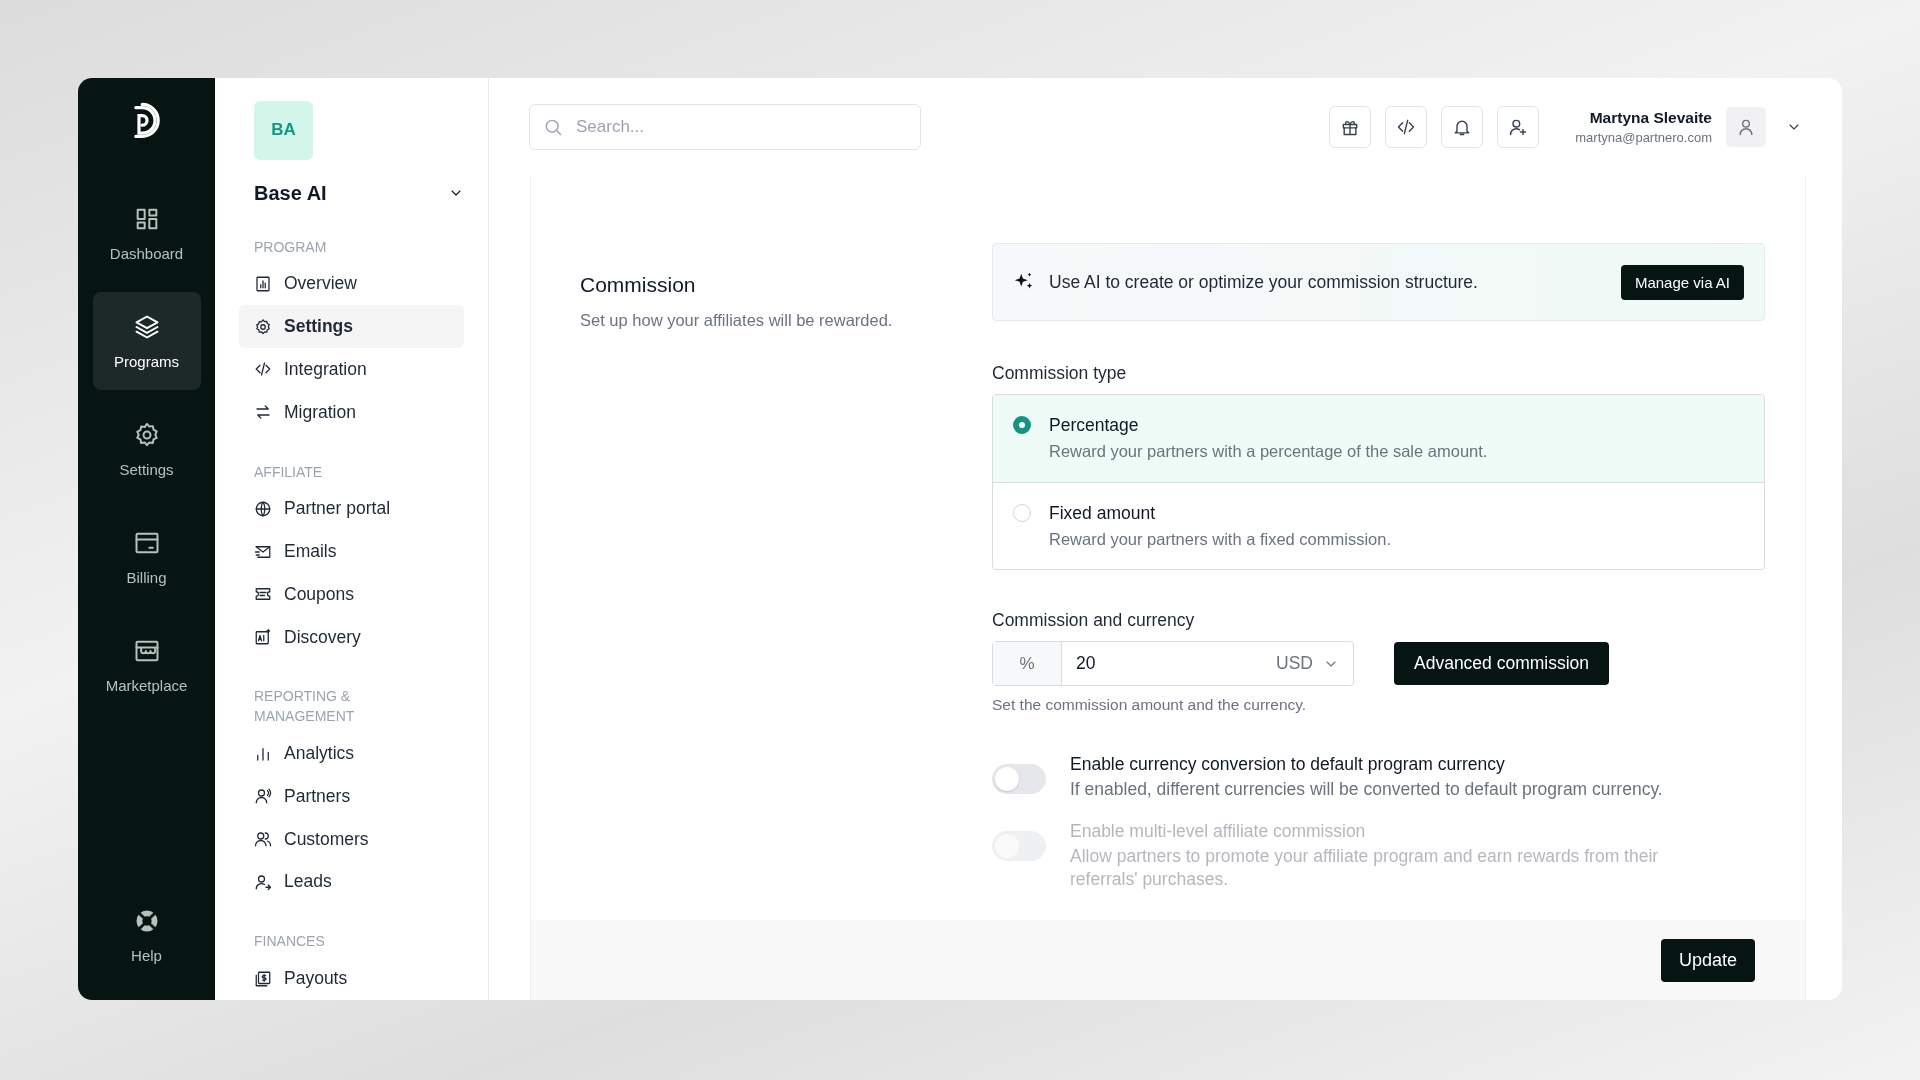 The width and height of the screenshot is (1920, 1080). Describe the element at coordinates (263, 796) in the screenshot. I see `person-speaking-icon` at that location.